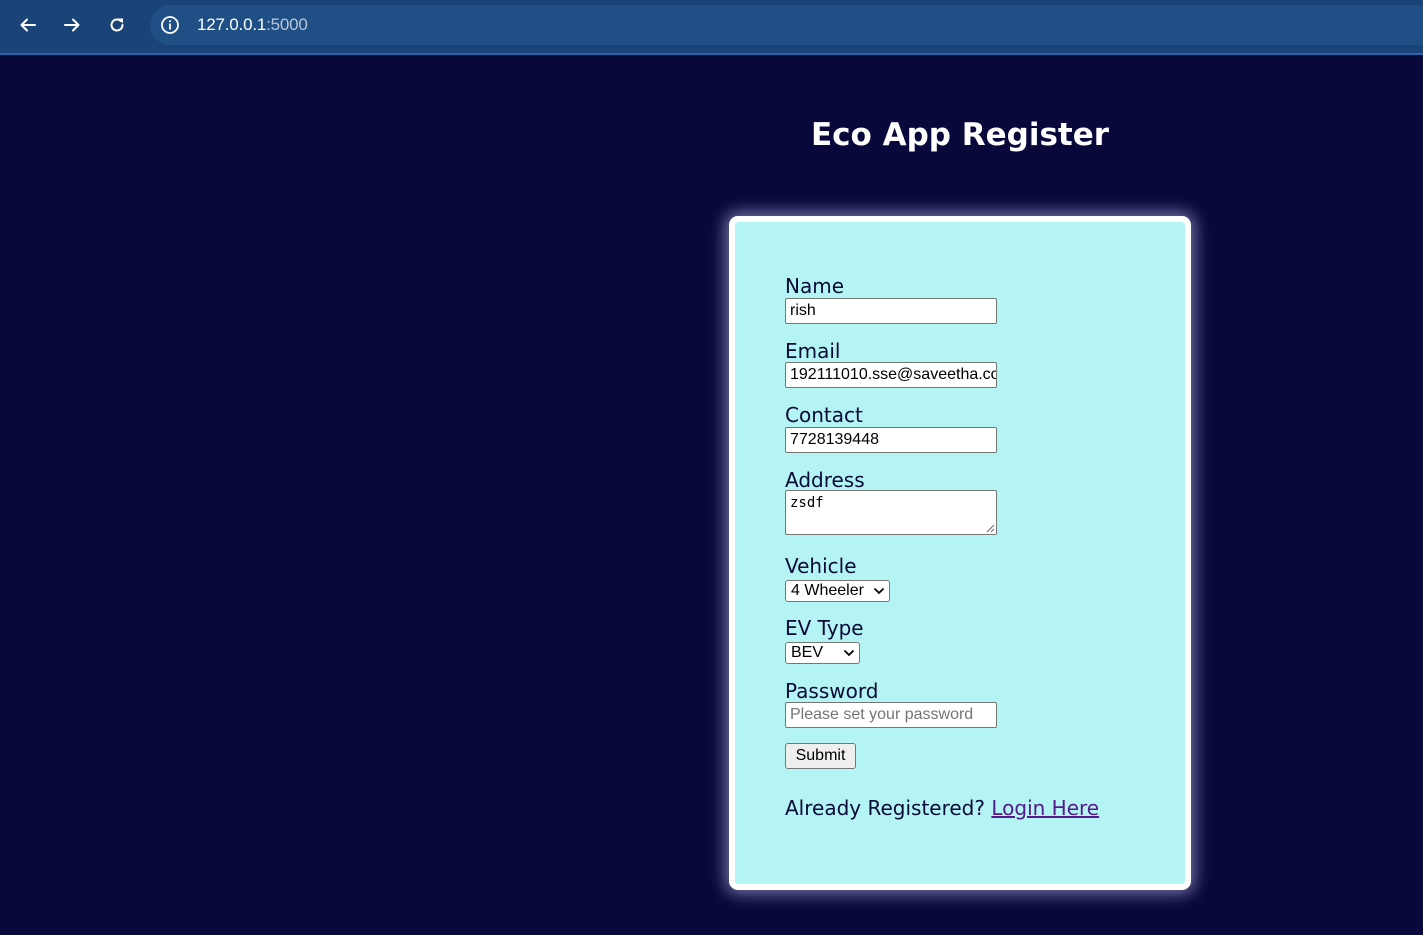 Image resolution: width=1423 pixels, height=935 pixels. I want to click on login-link: Login Here, so click(1045, 808).